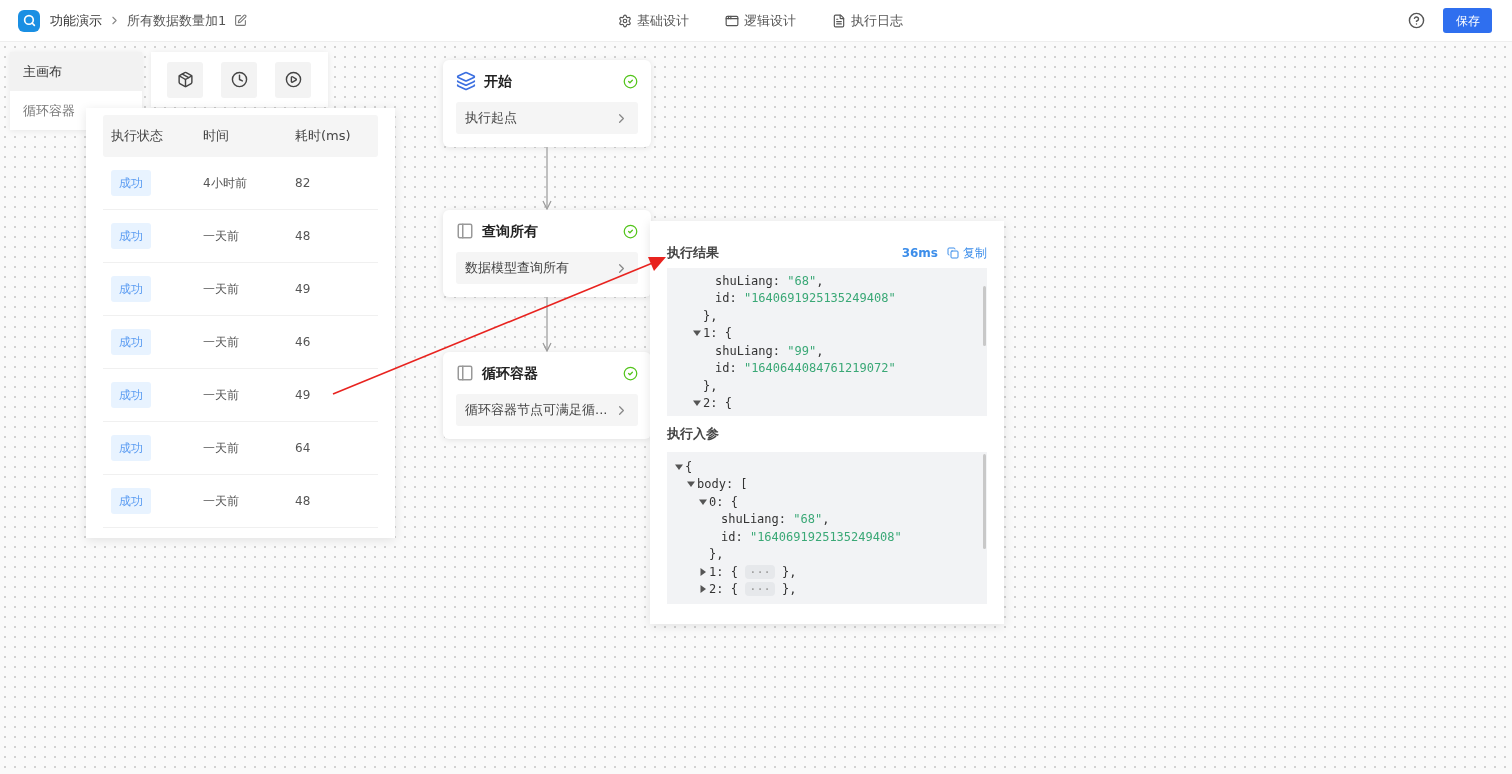 Image resolution: width=1512 pixels, height=774 pixels. I want to click on package-icon, so click(185, 79).